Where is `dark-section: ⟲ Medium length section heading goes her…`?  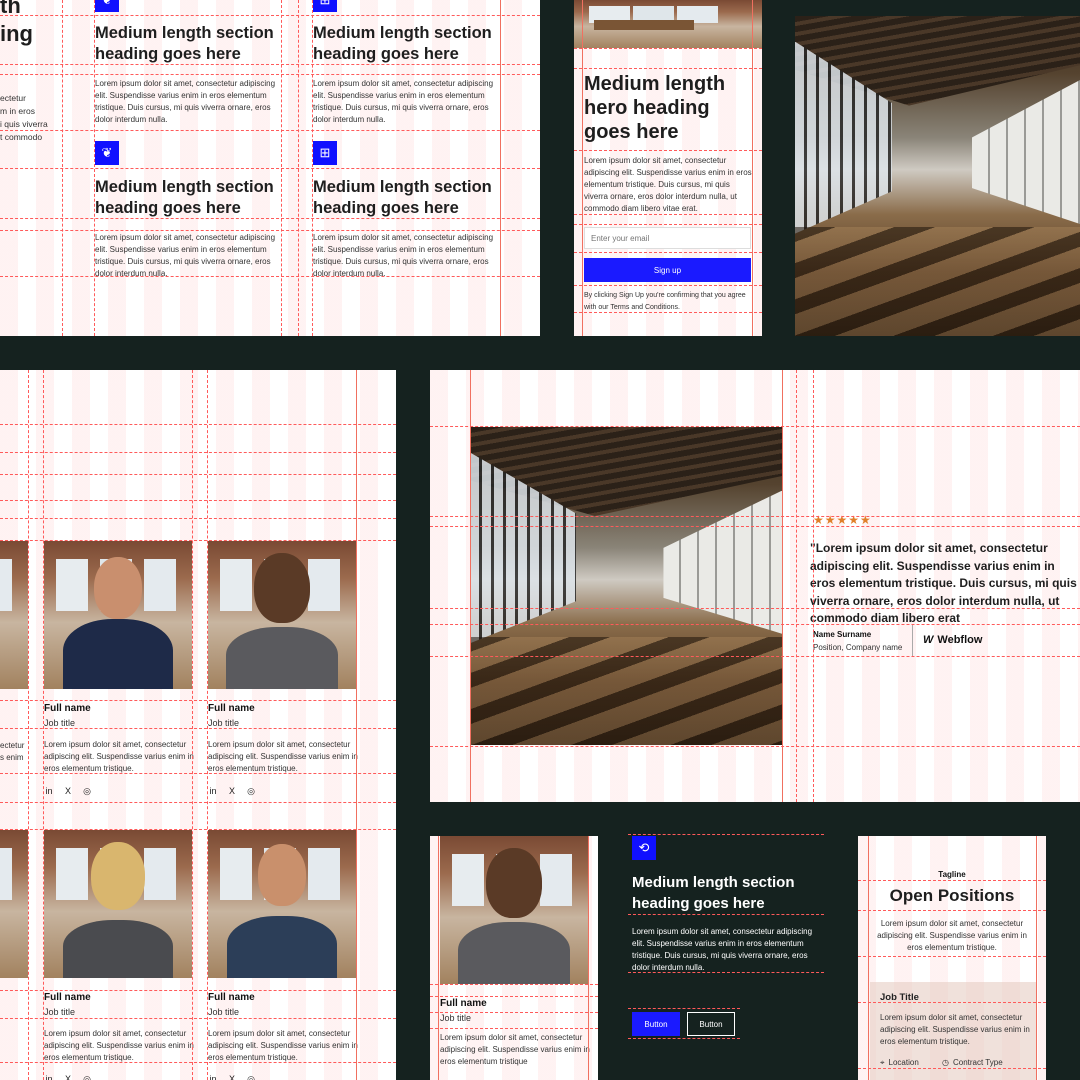 dark-section: ⟲ Medium length section heading goes her… is located at coordinates (723, 950).